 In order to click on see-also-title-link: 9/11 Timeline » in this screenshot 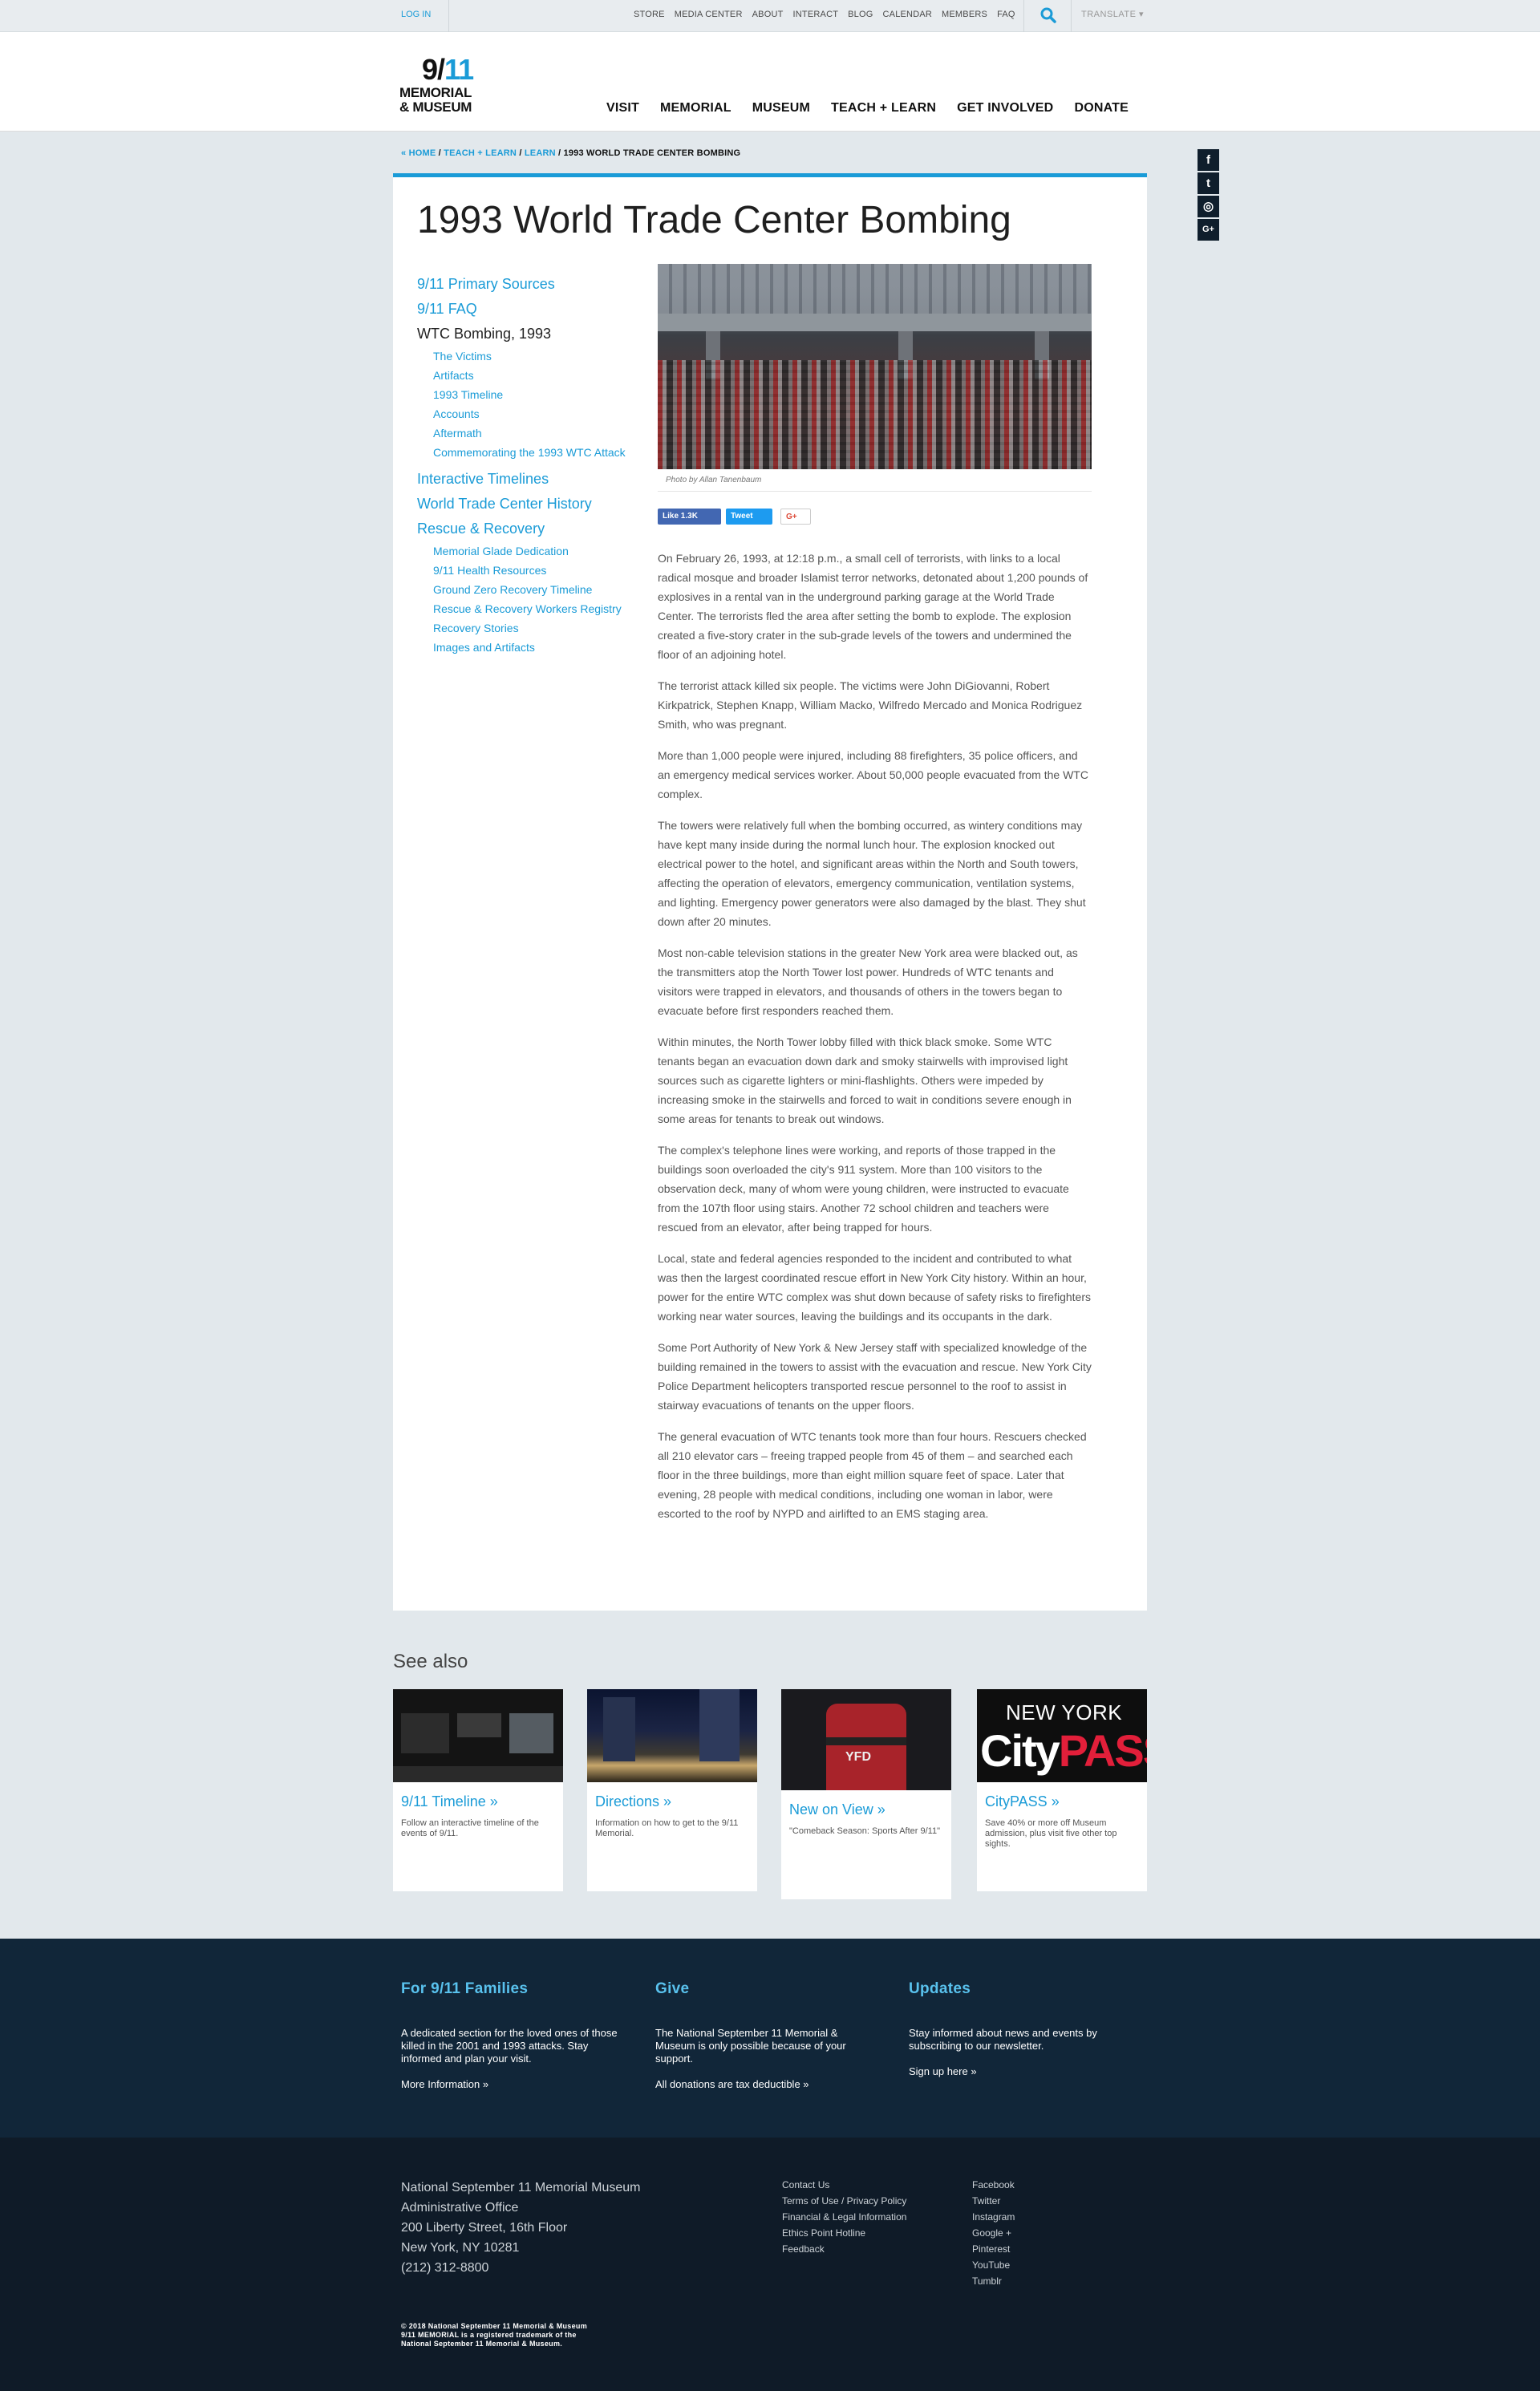, I will do `click(478, 1796)`.